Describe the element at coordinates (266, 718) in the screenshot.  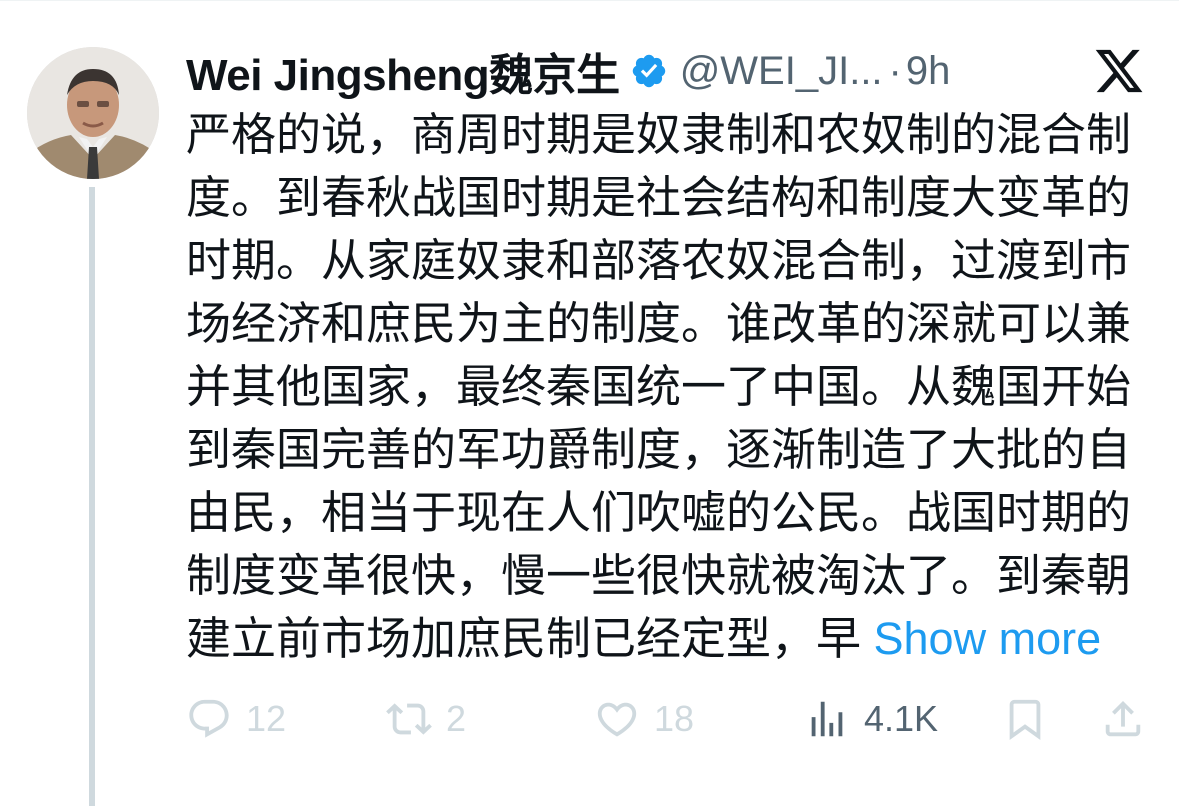
I see `reply-count: 12` at that location.